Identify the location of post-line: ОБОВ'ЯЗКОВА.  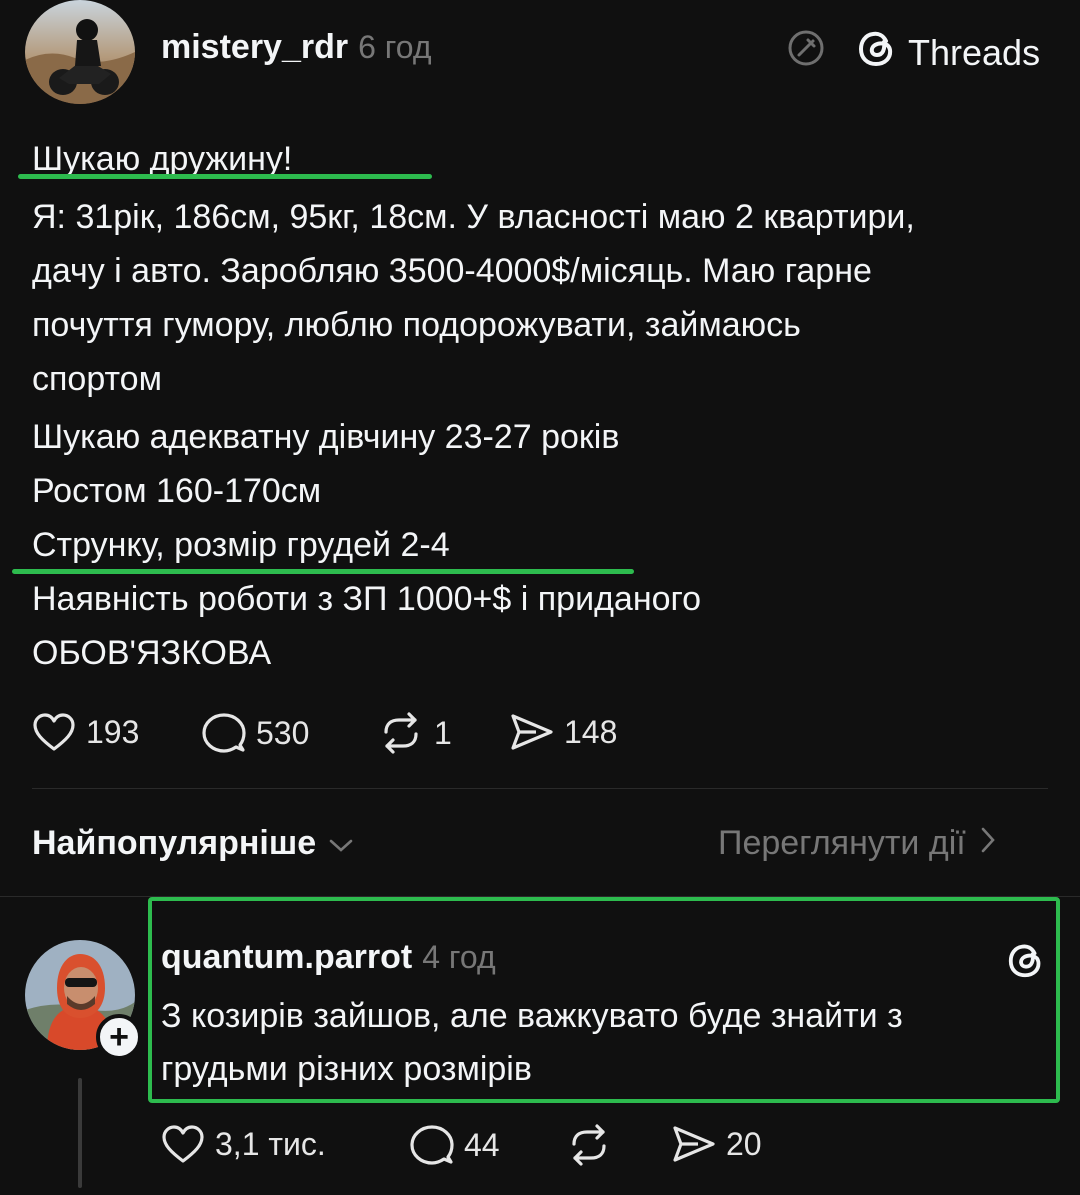
(152, 653).